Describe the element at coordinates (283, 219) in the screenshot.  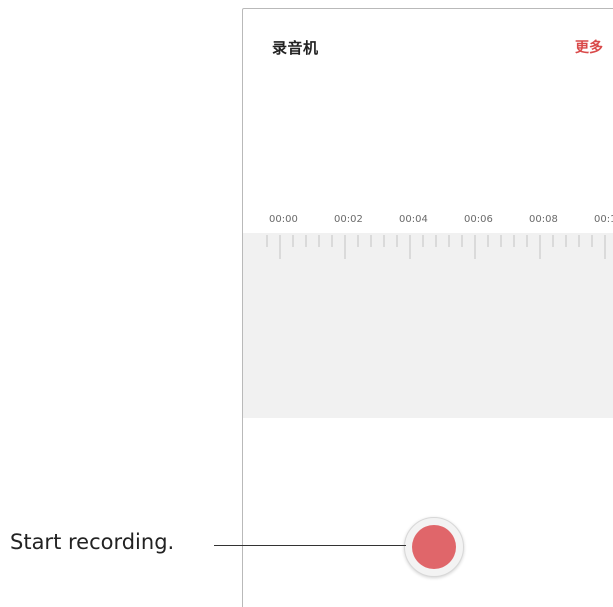
I see `timeline-label: 00:00` at that location.